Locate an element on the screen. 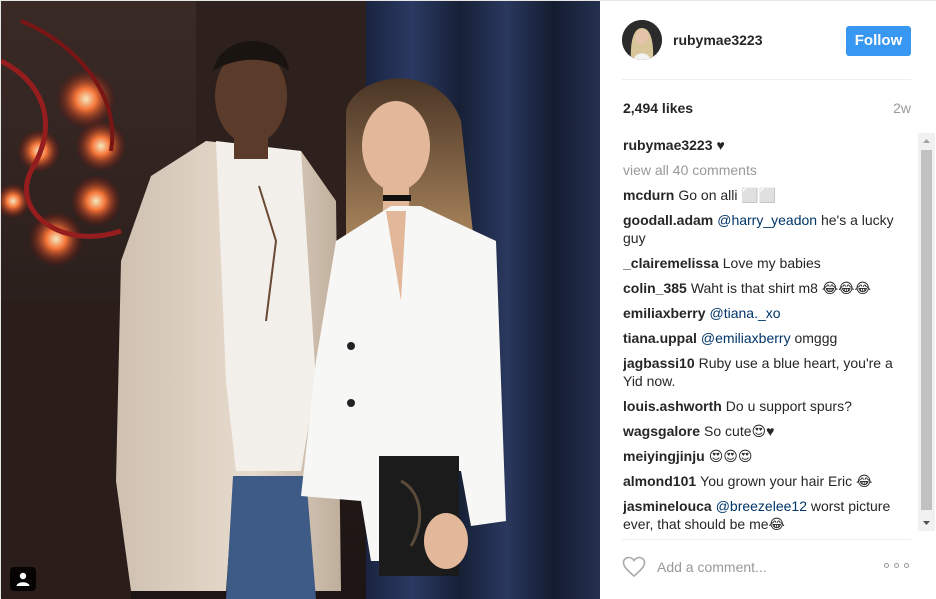 This screenshot has height=599, width=936. post-timestamp: 2w is located at coordinates (902, 108).